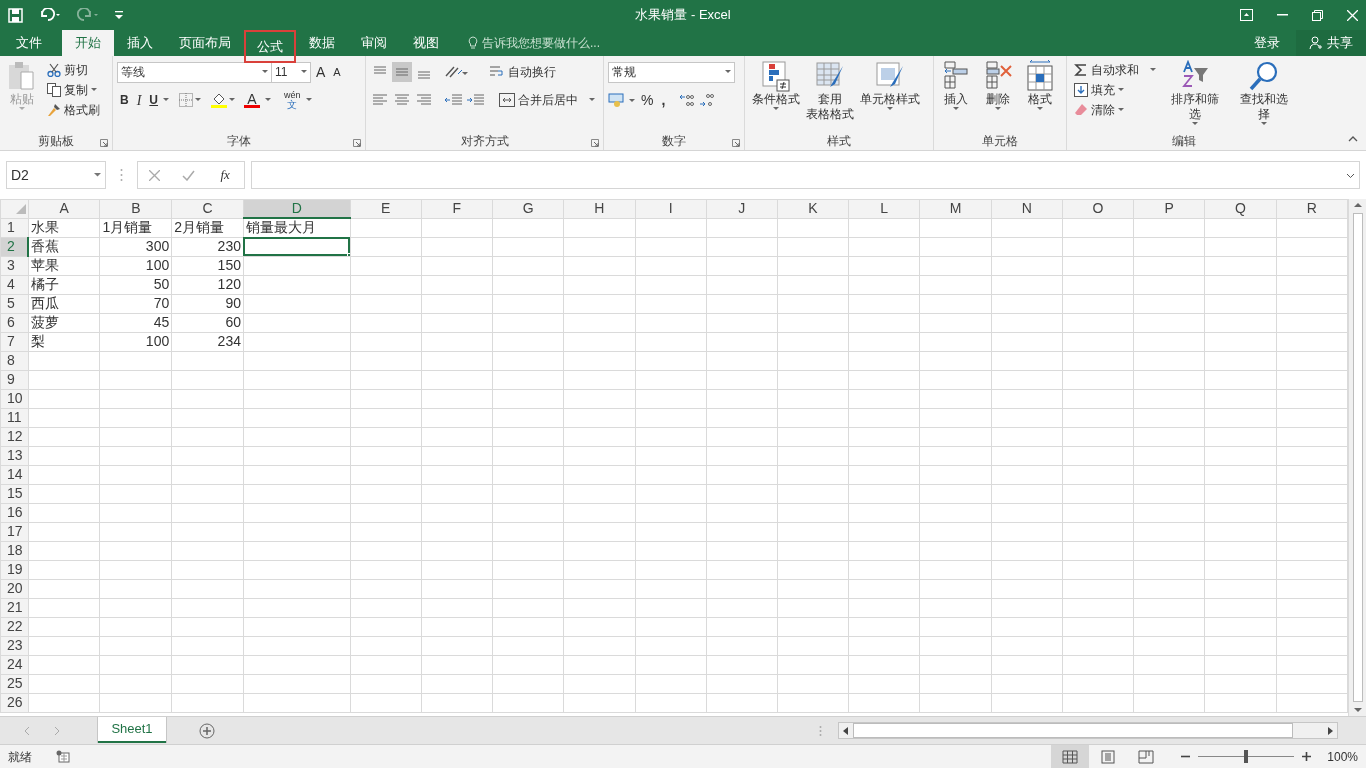 This screenshot has width=1366, height=768. What do you see at coordinates (1115, 110) in the screenshot?
I see `clear-button: 清除` at bounding box center [1115, 110].